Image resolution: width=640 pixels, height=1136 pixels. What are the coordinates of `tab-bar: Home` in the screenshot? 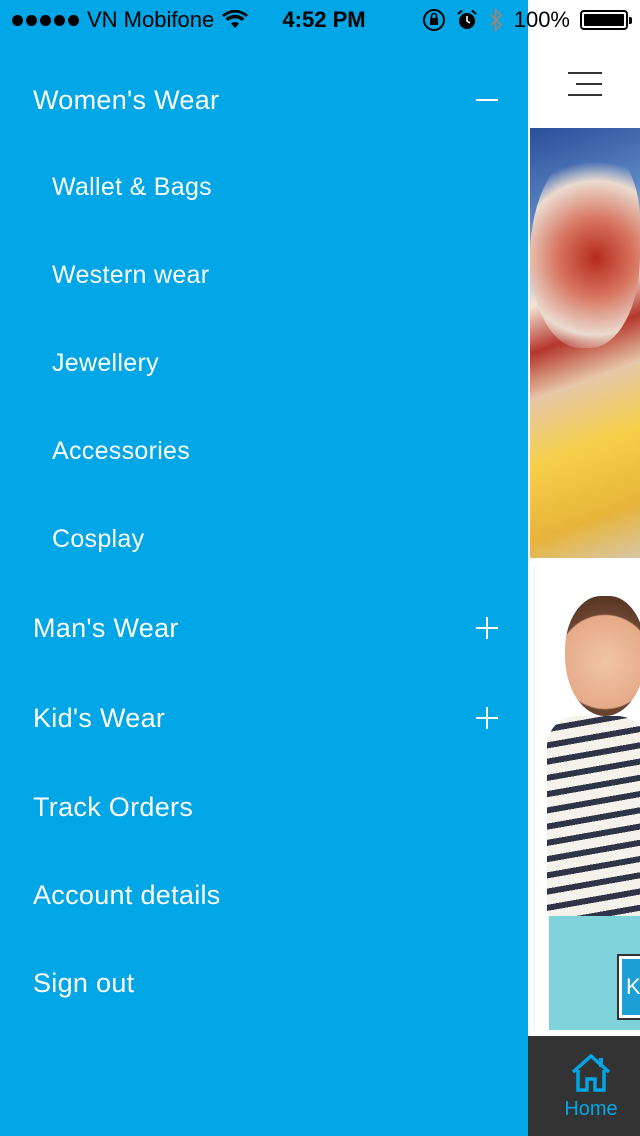 It's located at (584, 1086).